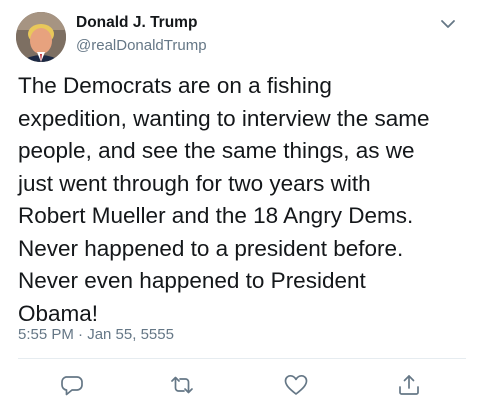 This screenshot has height=410, width=480. Describe the element at coordinates (448, 24) in the screenshot. I see `chevron-down-icon` at that location.